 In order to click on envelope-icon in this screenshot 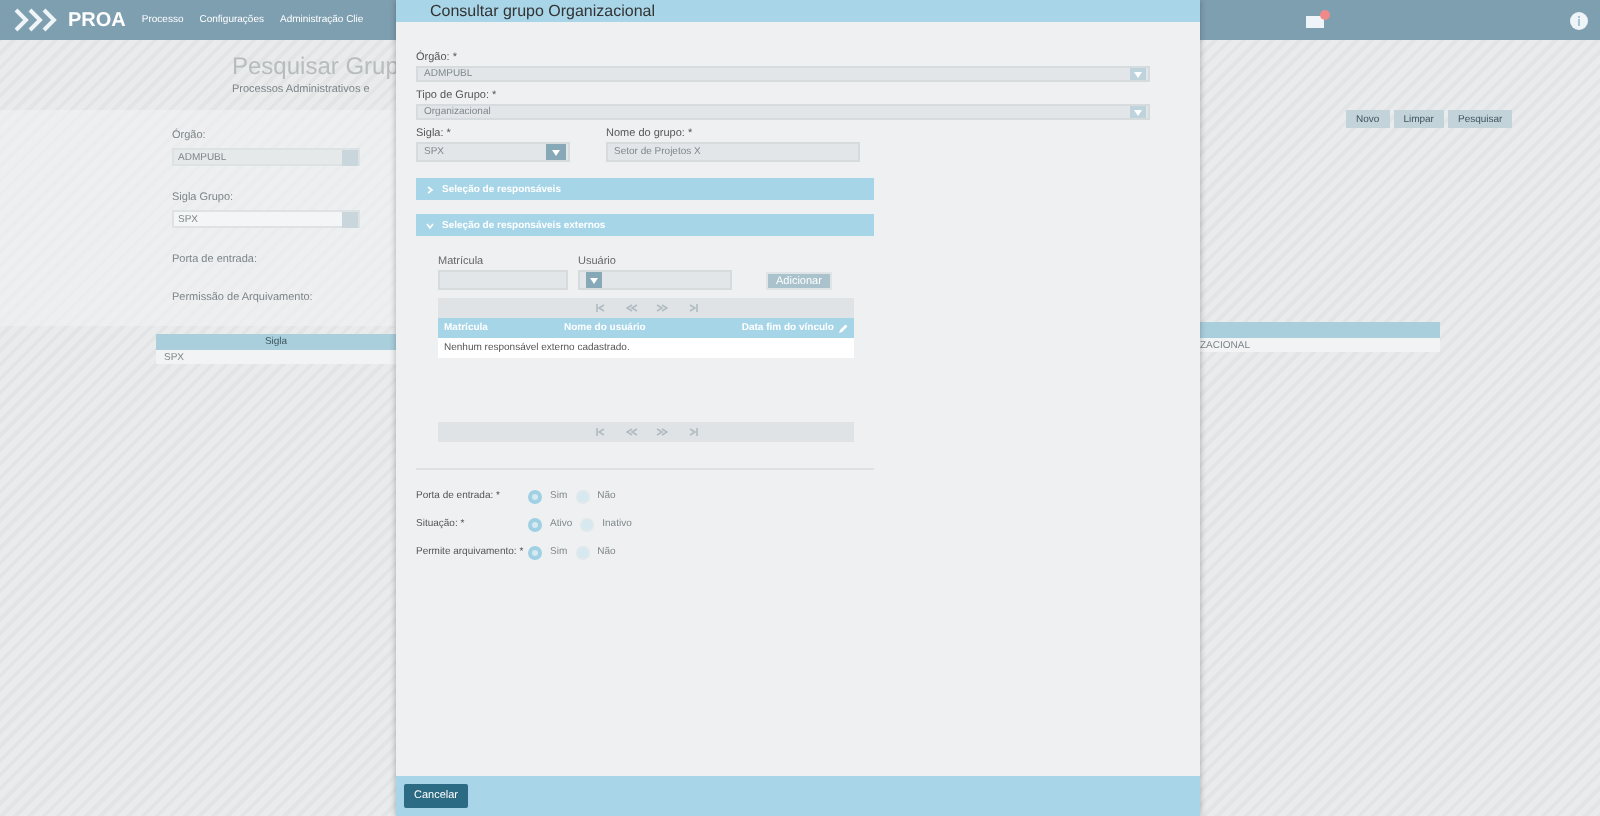, I will do `click(1318, 20)`.